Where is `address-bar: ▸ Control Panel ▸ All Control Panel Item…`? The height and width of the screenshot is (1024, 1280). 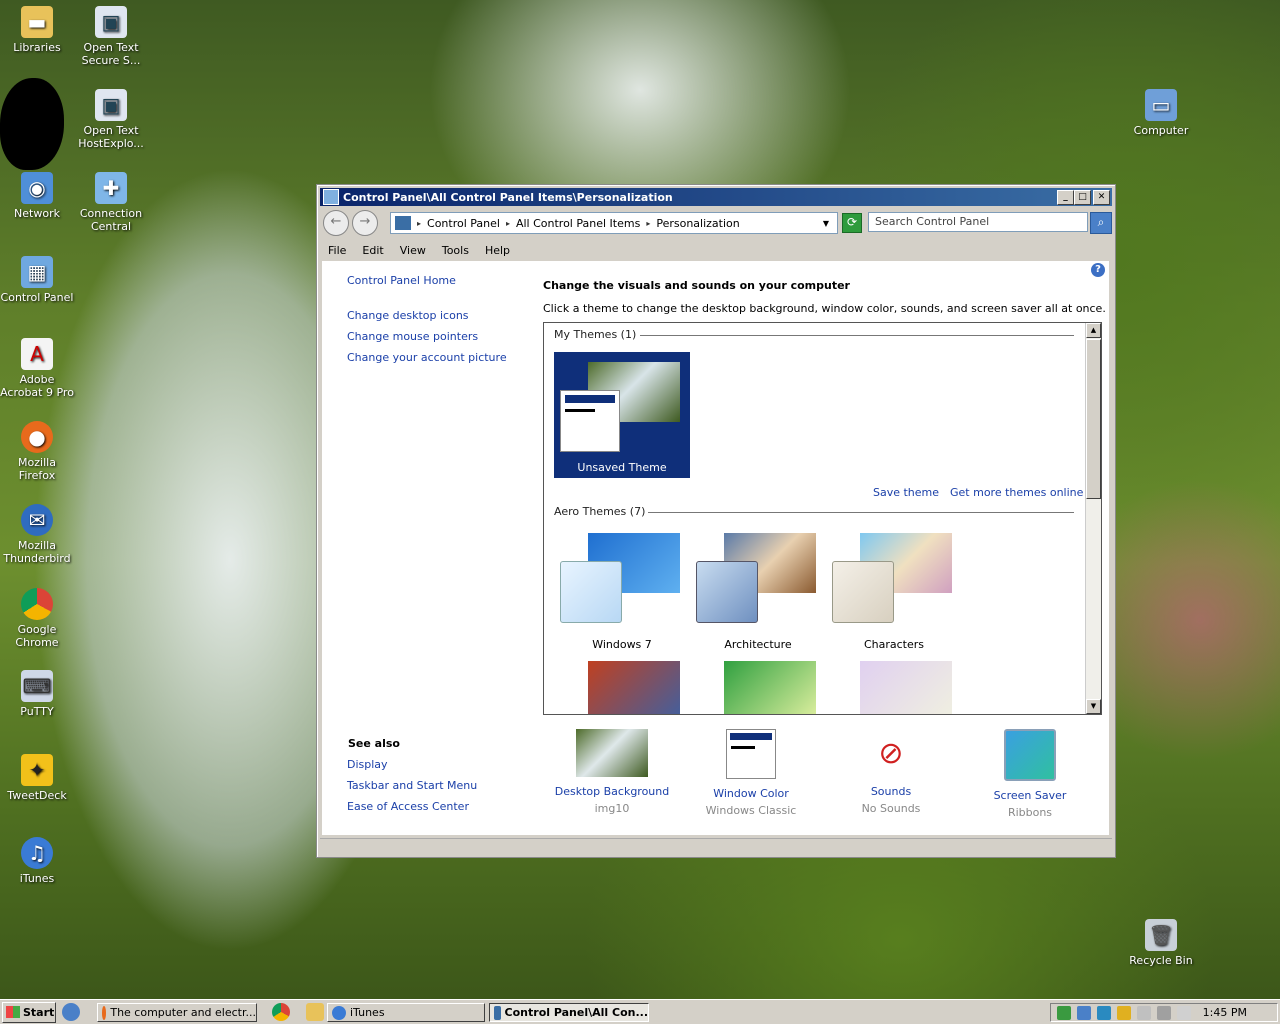 address-bar: ▸ Control Panel ▸ All Control Panel Item… is located at coordinates (614, 223).